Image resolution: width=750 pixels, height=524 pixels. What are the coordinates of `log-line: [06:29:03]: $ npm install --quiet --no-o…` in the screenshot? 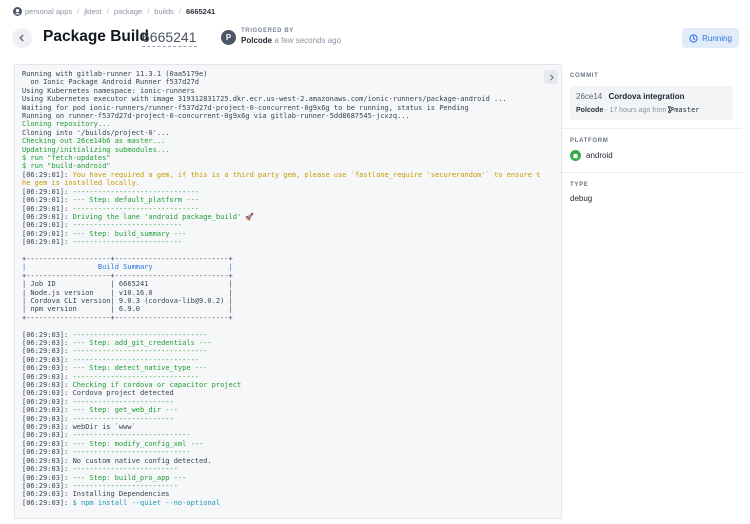 It's located at (121, 503).